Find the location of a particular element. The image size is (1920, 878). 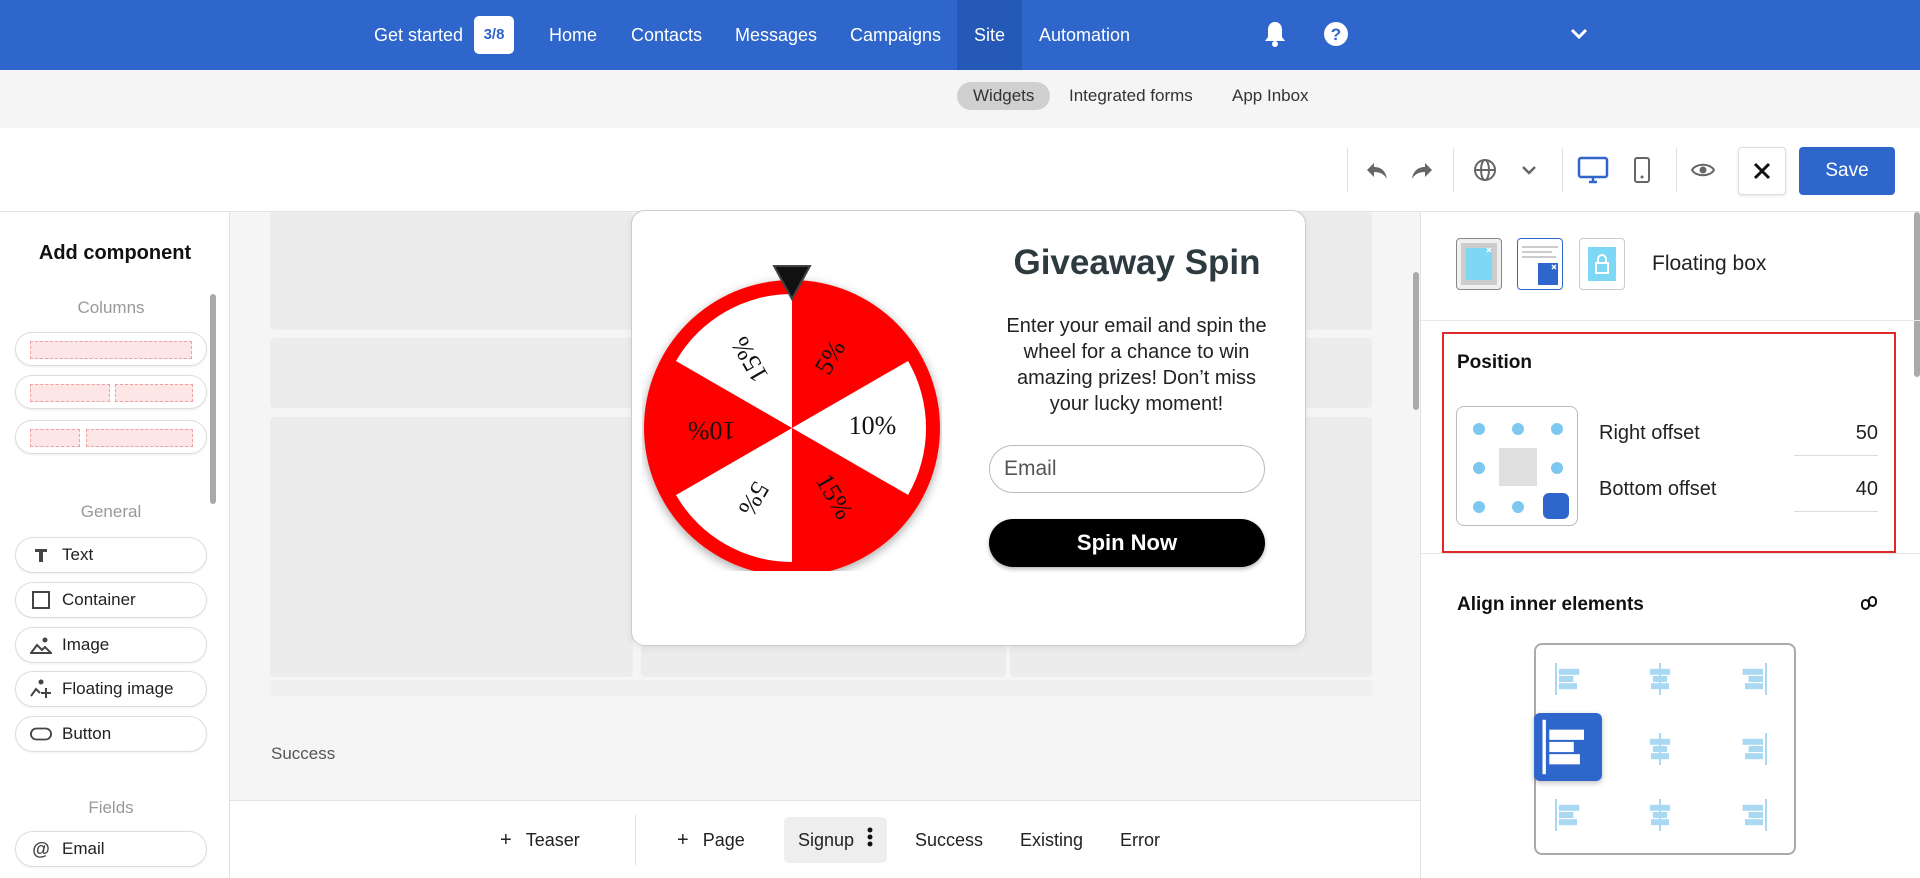

floating-image-icon is located at coordinates (41, 689).